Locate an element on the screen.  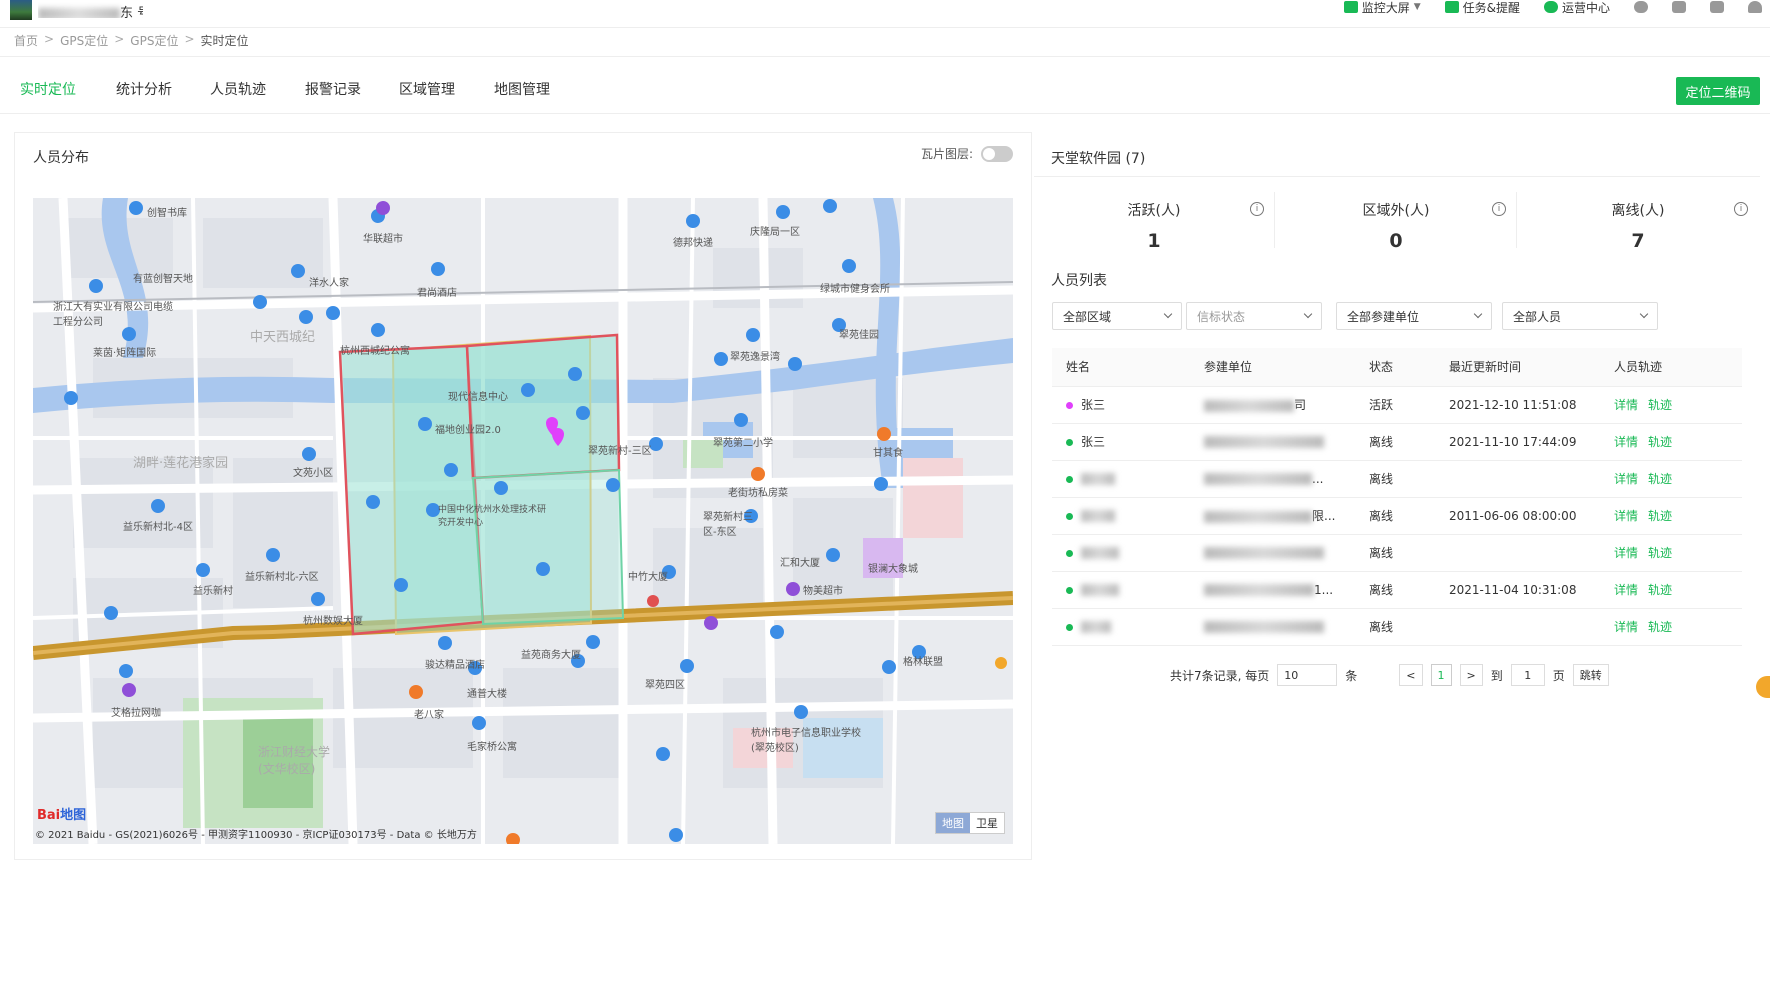
page-size-input: 10 is located at coordinates (1307, 675).